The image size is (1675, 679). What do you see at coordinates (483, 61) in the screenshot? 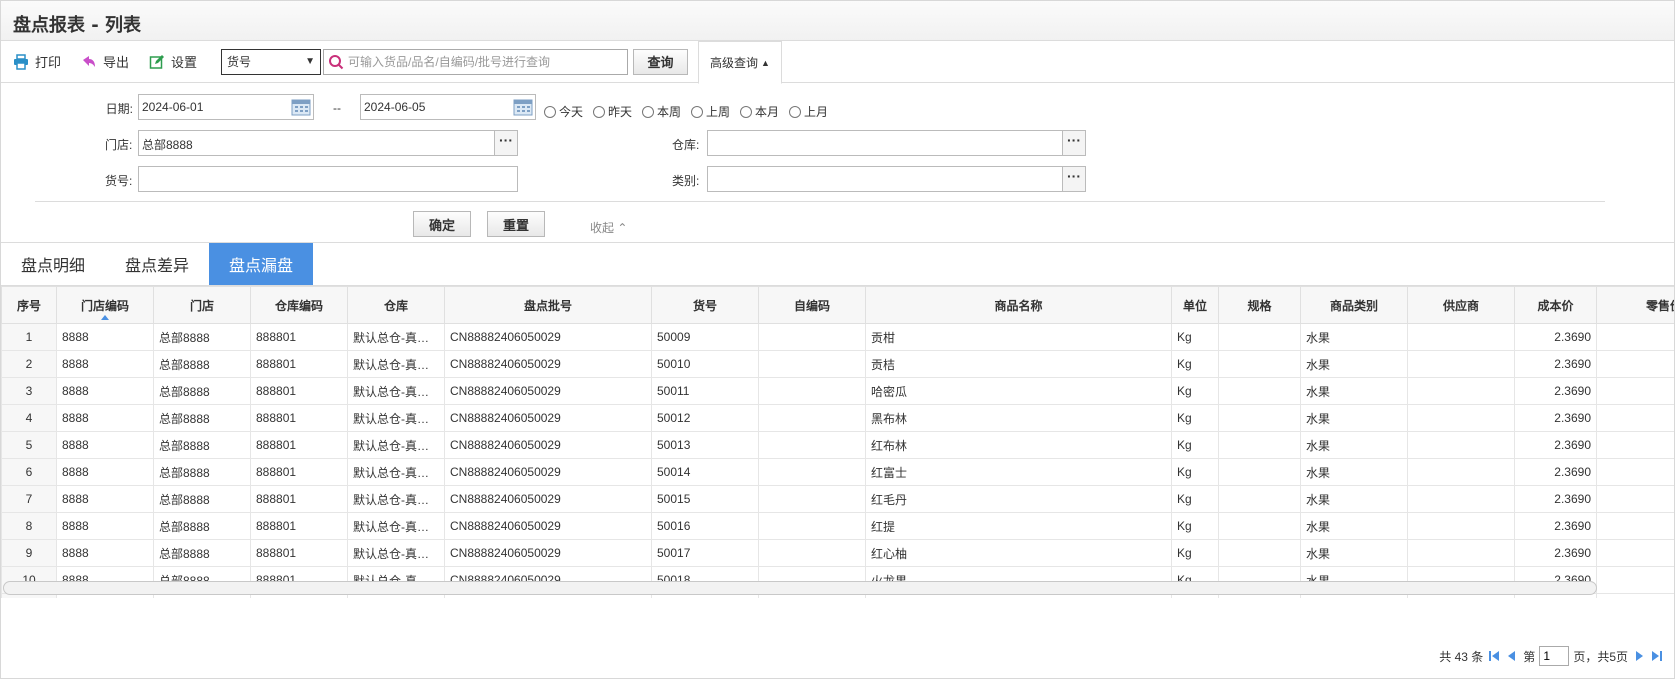
I see `search-input` at bounding box center [483, 61].